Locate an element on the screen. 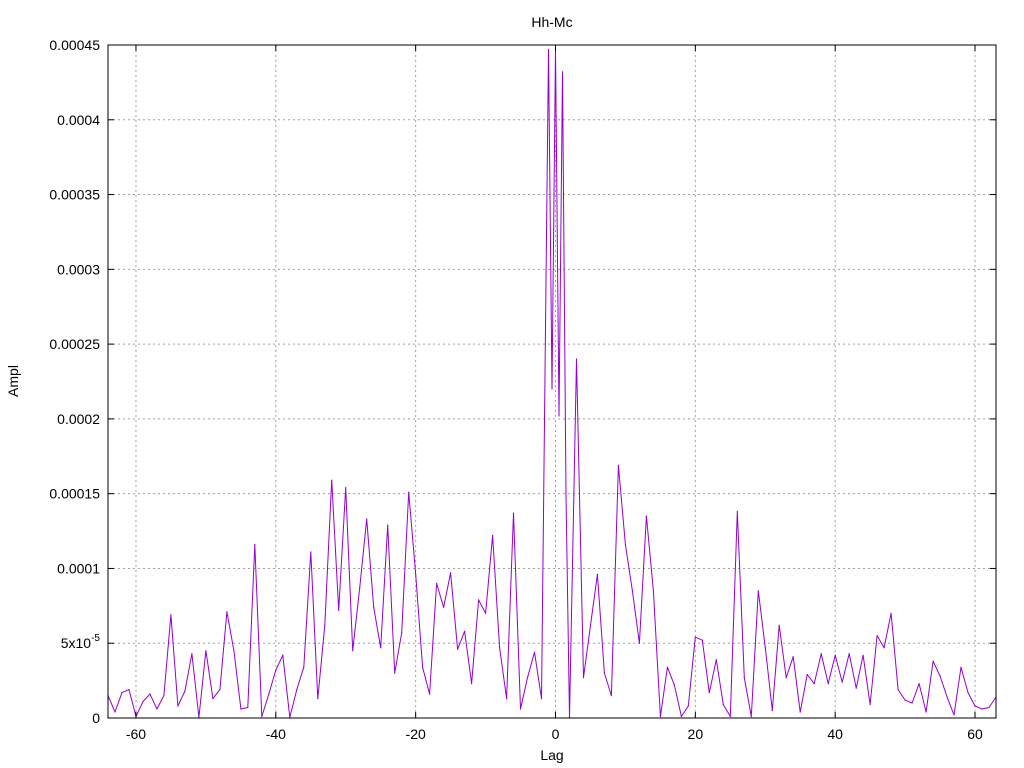  y-tick-label: 0.0003 is located at coordinates (78, 269).